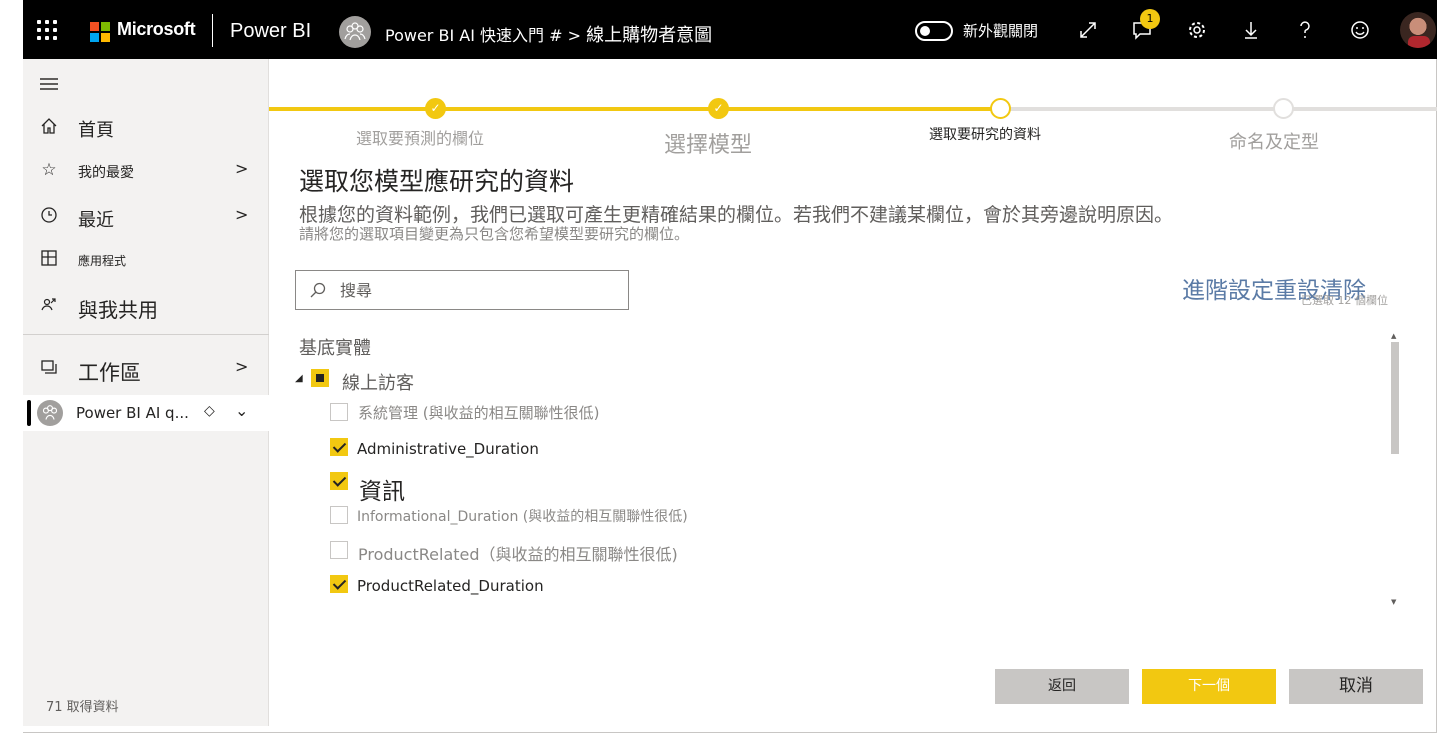  Describe the element at coordinates (1088, 30) in the screenshot. I see `expand-icon` at that location.